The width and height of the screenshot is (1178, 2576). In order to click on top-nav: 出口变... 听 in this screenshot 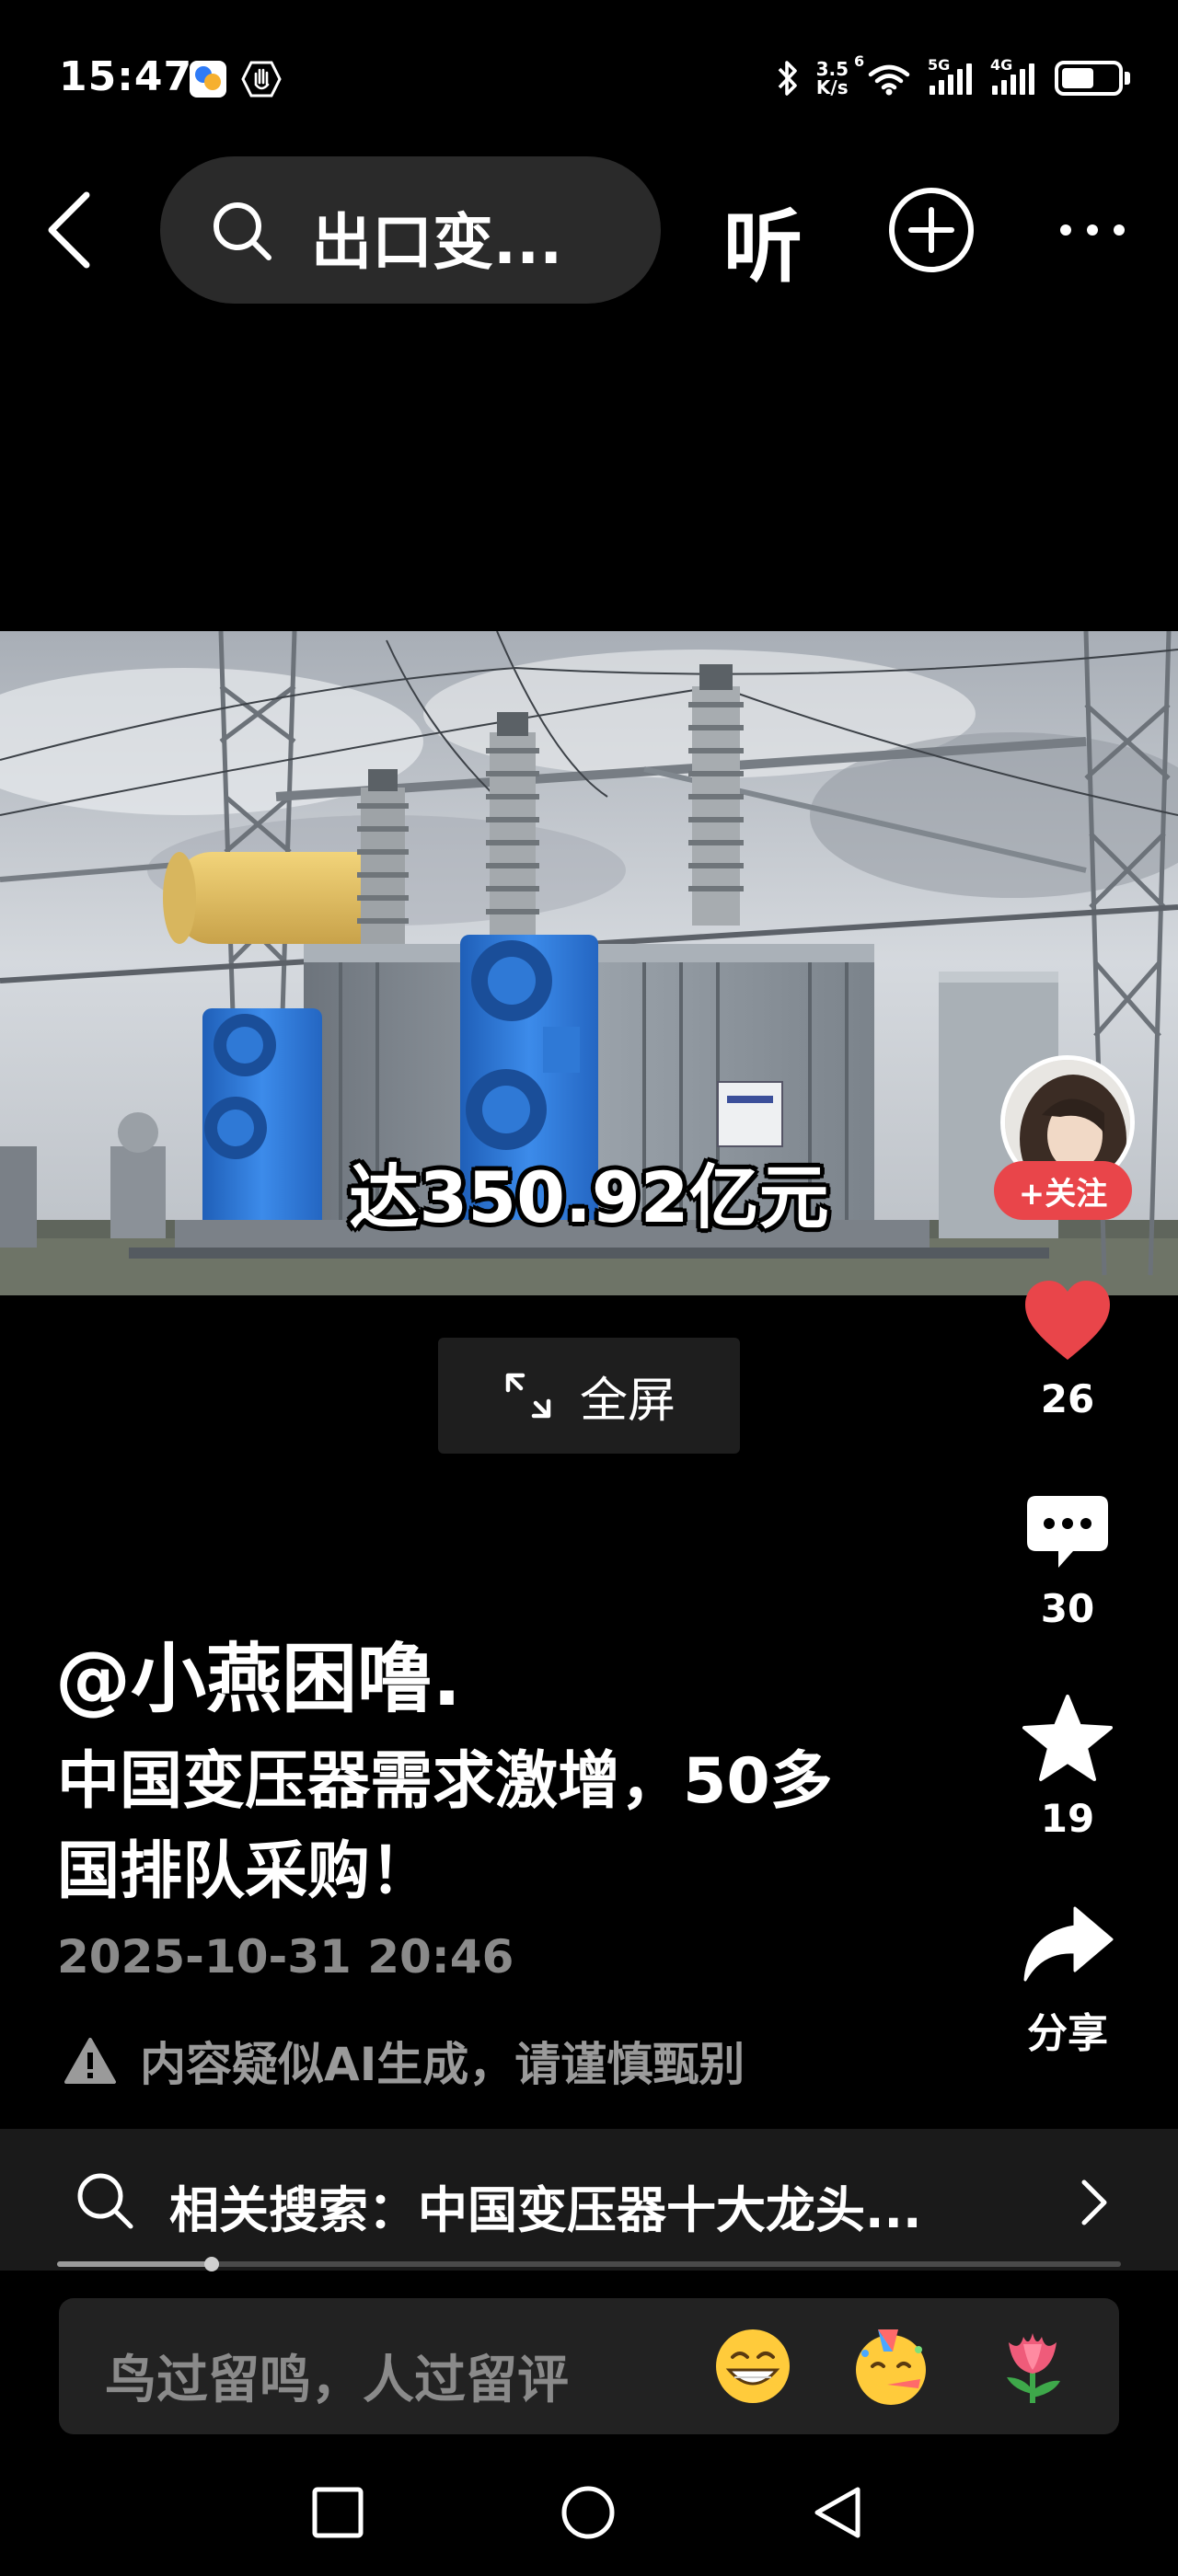, I will do `click(589, 230)`.